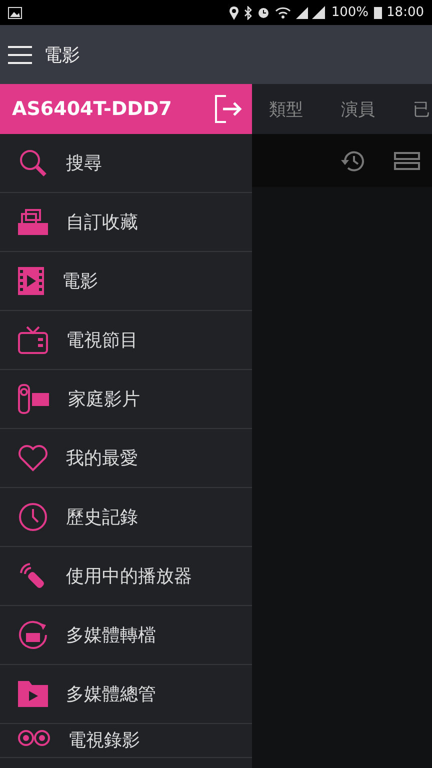 The image size is (432, 768). What do you see at coordinates (126, 694) in the screenshot?
I see `drawer-item: 多媒體總管` at bounding box center [126, 694].